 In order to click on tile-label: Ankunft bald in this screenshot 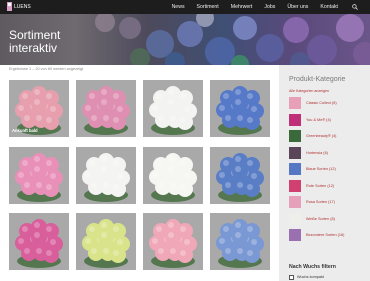, I will do `click(25, 130)`.